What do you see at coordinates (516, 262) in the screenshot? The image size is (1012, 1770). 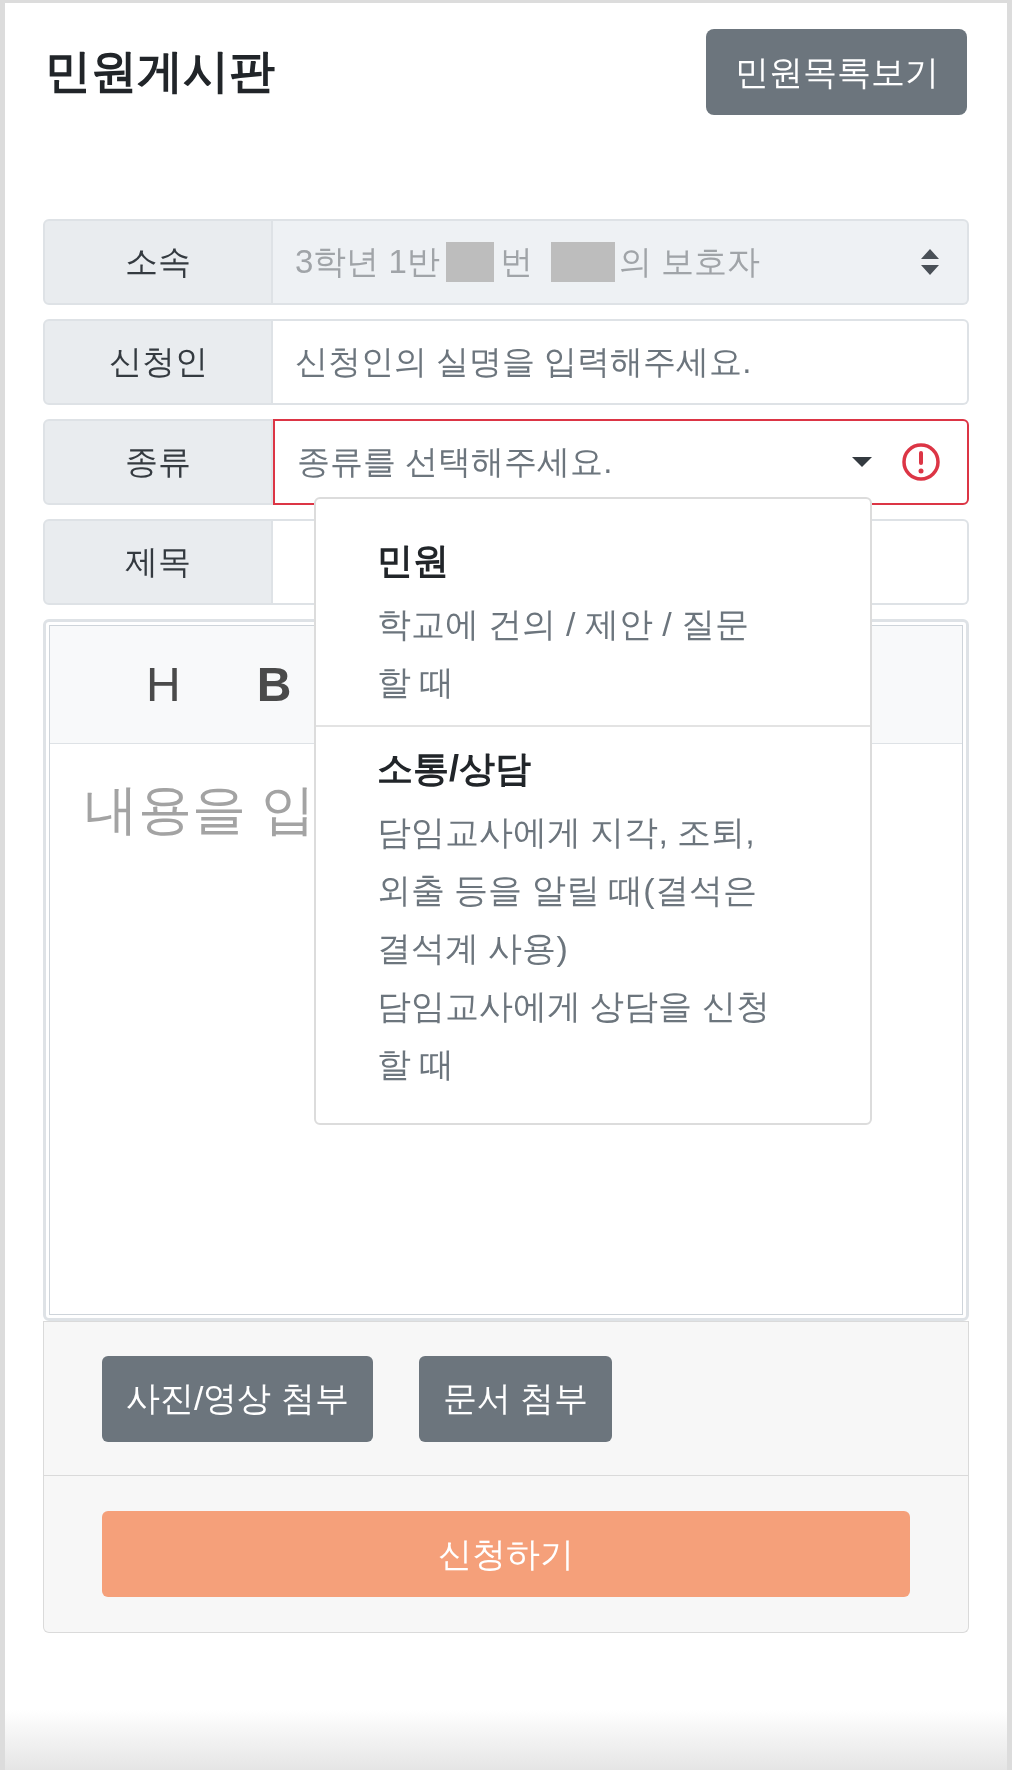 I see `select-value: 번` at bounding box center [516, 262].